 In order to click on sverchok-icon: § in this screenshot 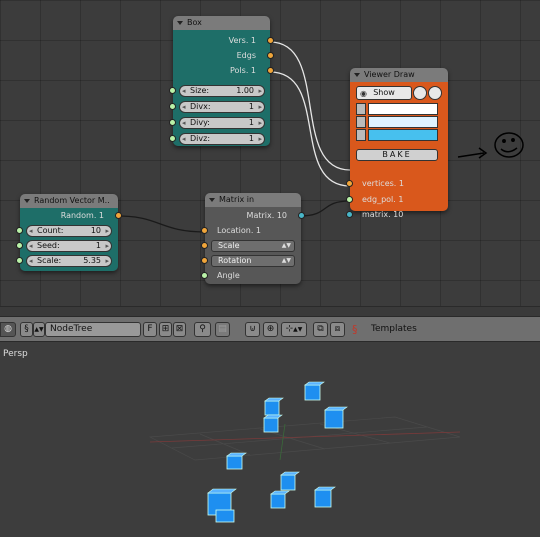, I will do `click(355, 329)`.